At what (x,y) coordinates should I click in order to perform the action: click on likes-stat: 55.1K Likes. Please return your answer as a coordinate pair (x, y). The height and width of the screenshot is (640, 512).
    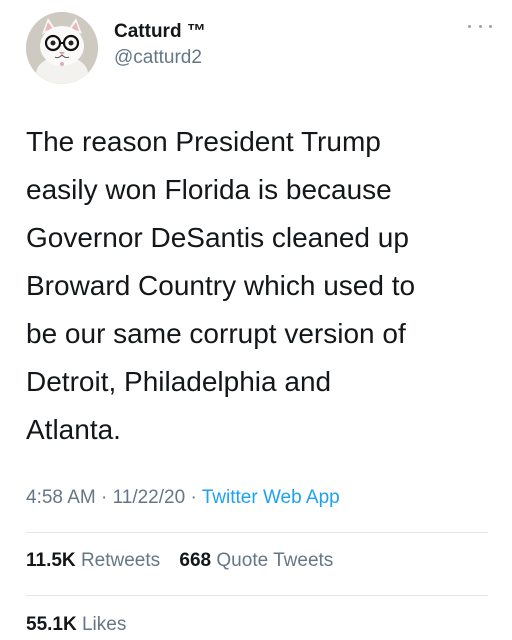
    Looking at the image, I should click on (76, 625).